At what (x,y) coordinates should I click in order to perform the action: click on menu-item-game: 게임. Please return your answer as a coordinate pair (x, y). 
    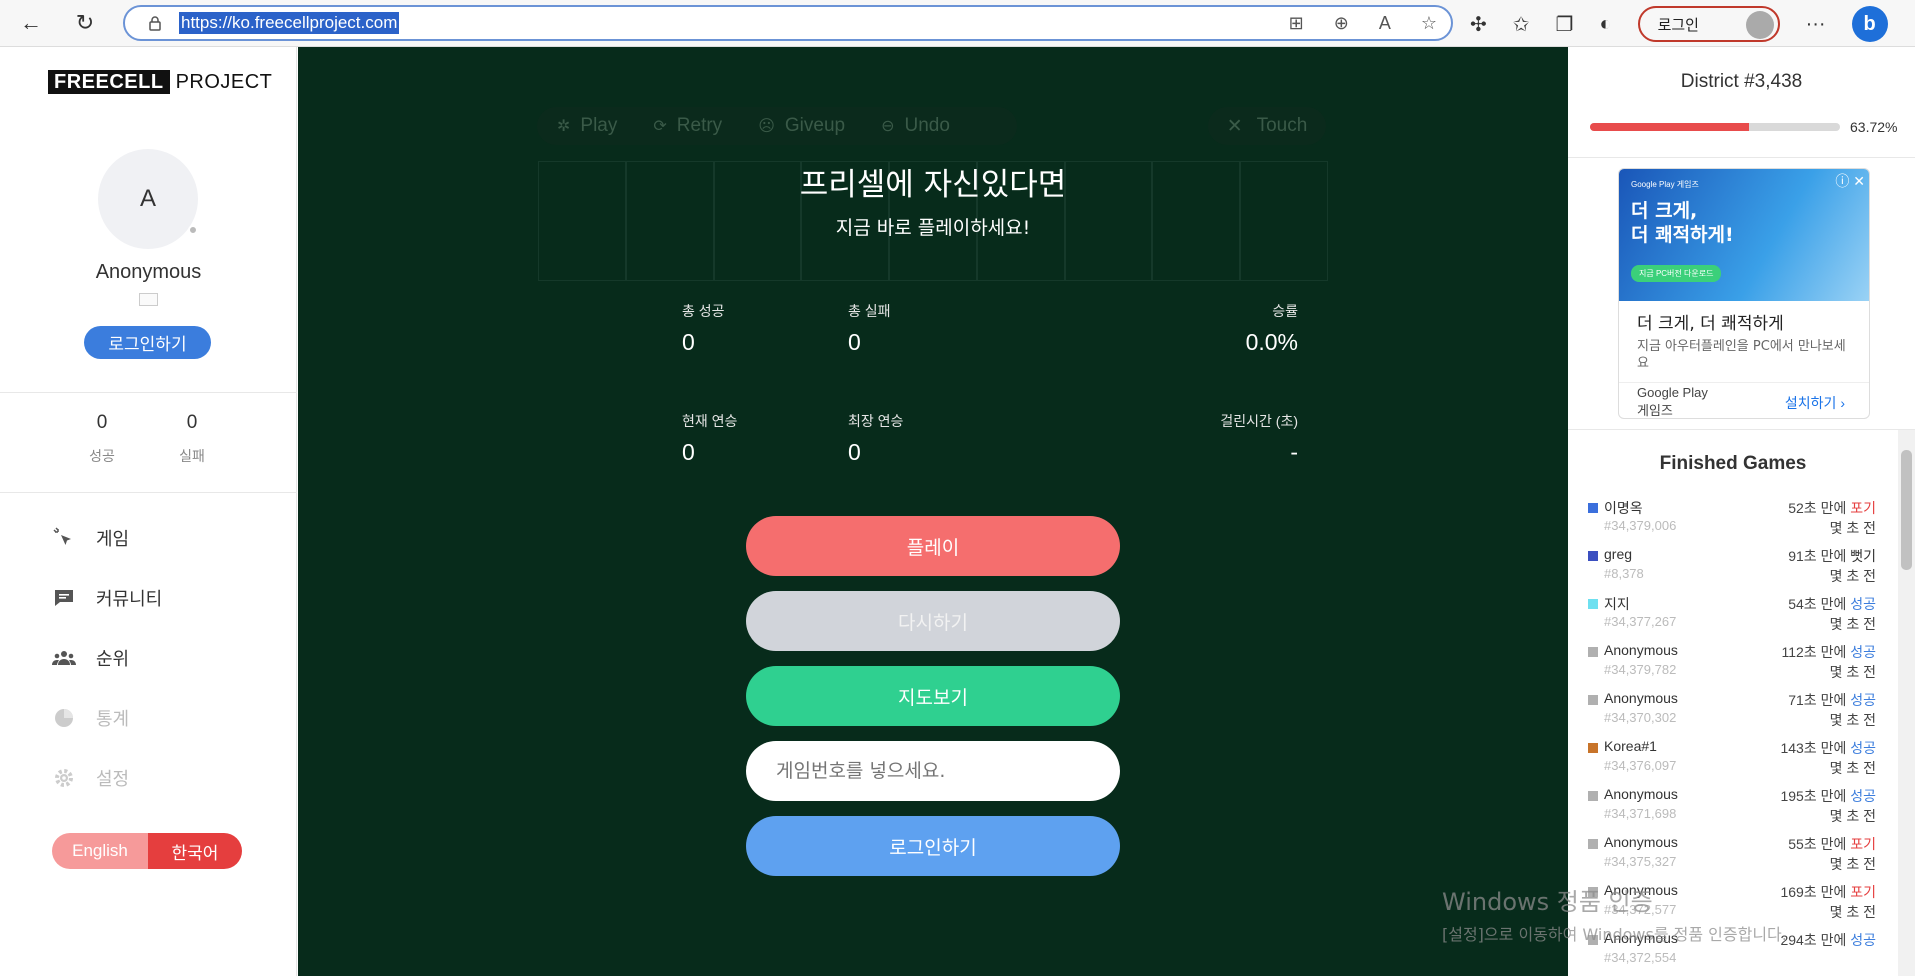
    Looking at the image, I should click on (90, 538).